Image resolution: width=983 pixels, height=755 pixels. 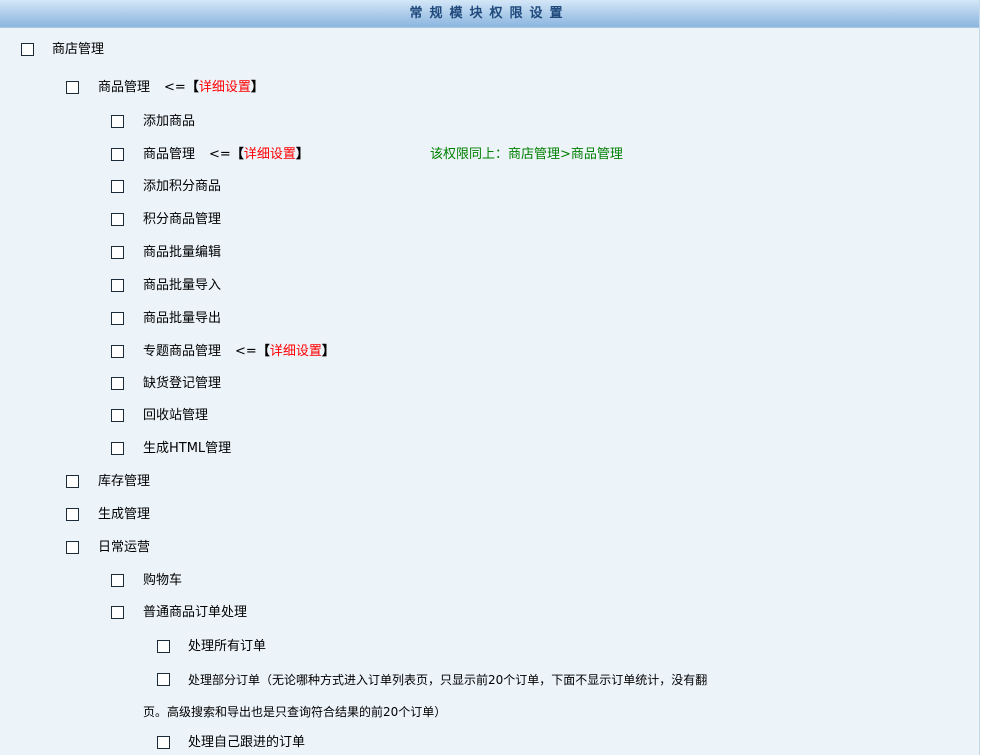 What do you see at coordinates (117, 351) in the screenshot?
I see `checkbox-topic-goods-mgmt` at bounding box center [117, 351].